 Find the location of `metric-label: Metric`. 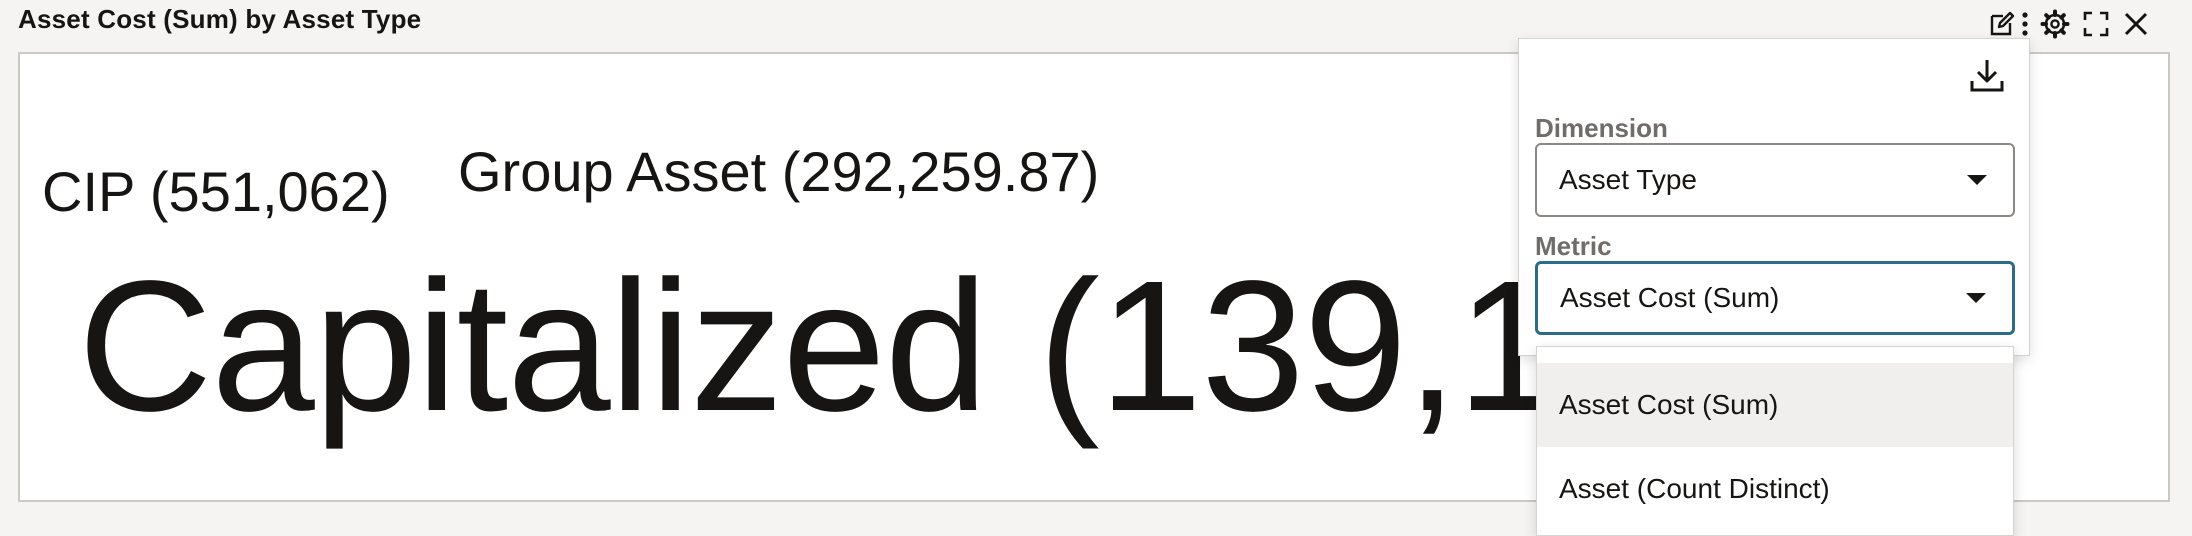

metric-label: Metric is located at coordinates (1573, 246).